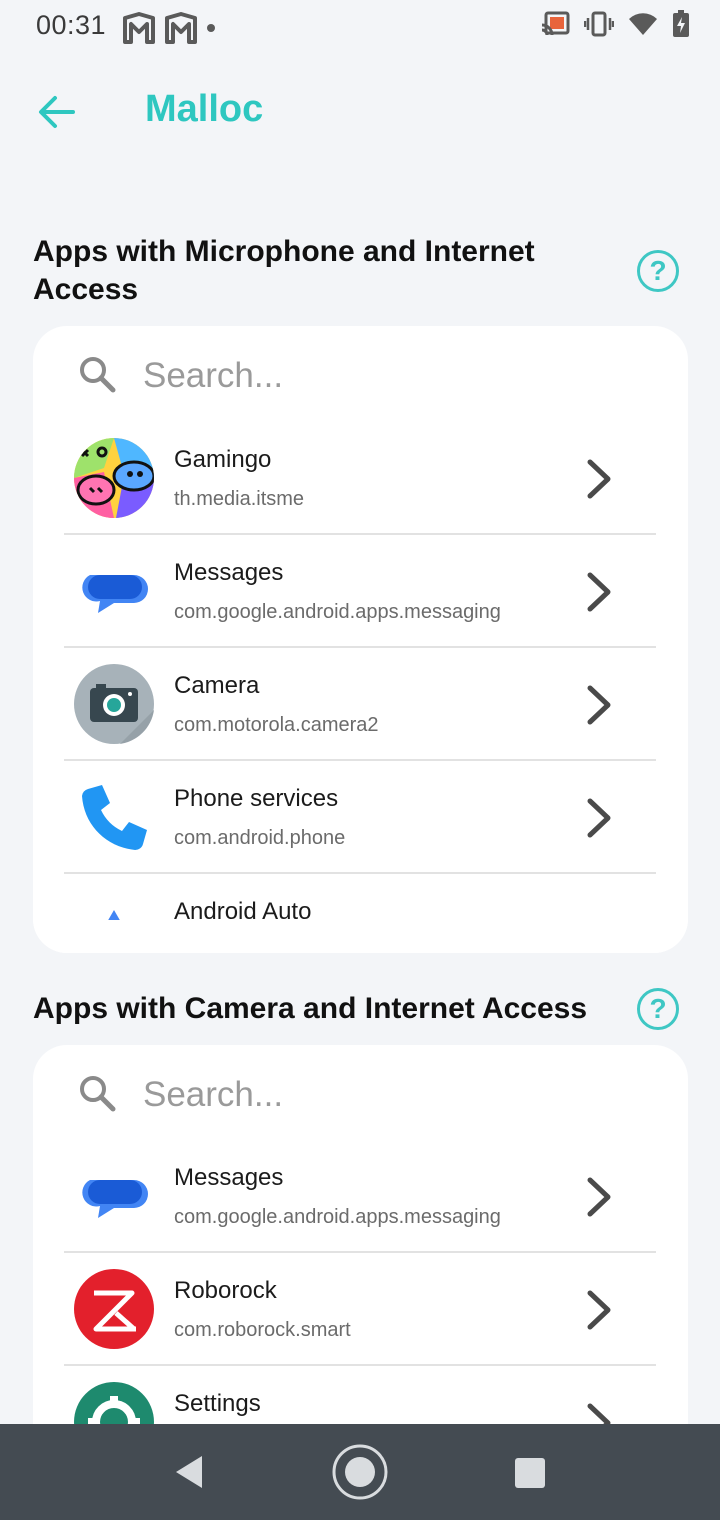  What do you see at coordinates (217, 685) in the screenshot?
I see `app-name: Camera` at bounding box center [217, 685].